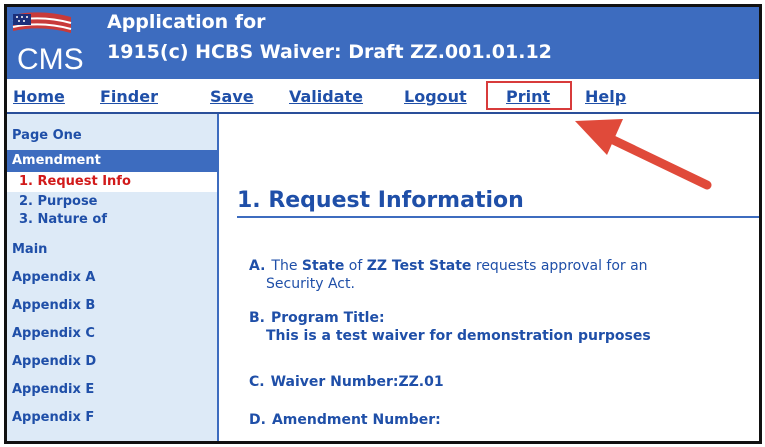 The width and height of the screenshot is (765, 447). I want to click on item-a-text1: The, so click(284, 266).